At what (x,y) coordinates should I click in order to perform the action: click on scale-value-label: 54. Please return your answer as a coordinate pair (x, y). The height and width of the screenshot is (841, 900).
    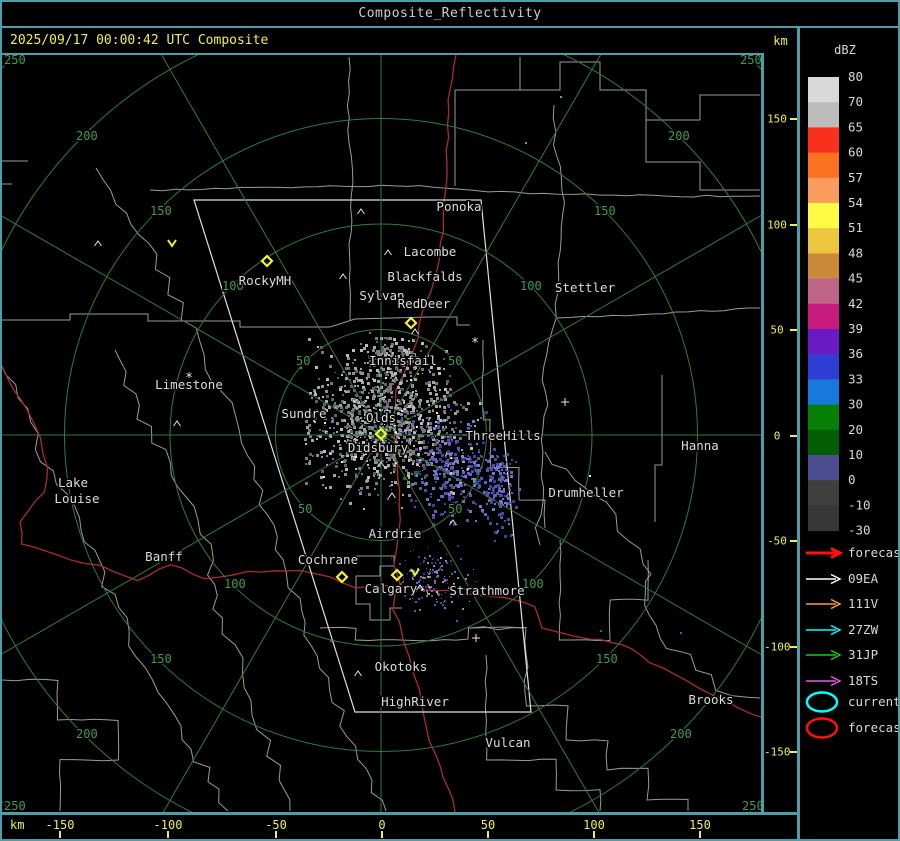
    Looking at the image, I should click on (855, 202).